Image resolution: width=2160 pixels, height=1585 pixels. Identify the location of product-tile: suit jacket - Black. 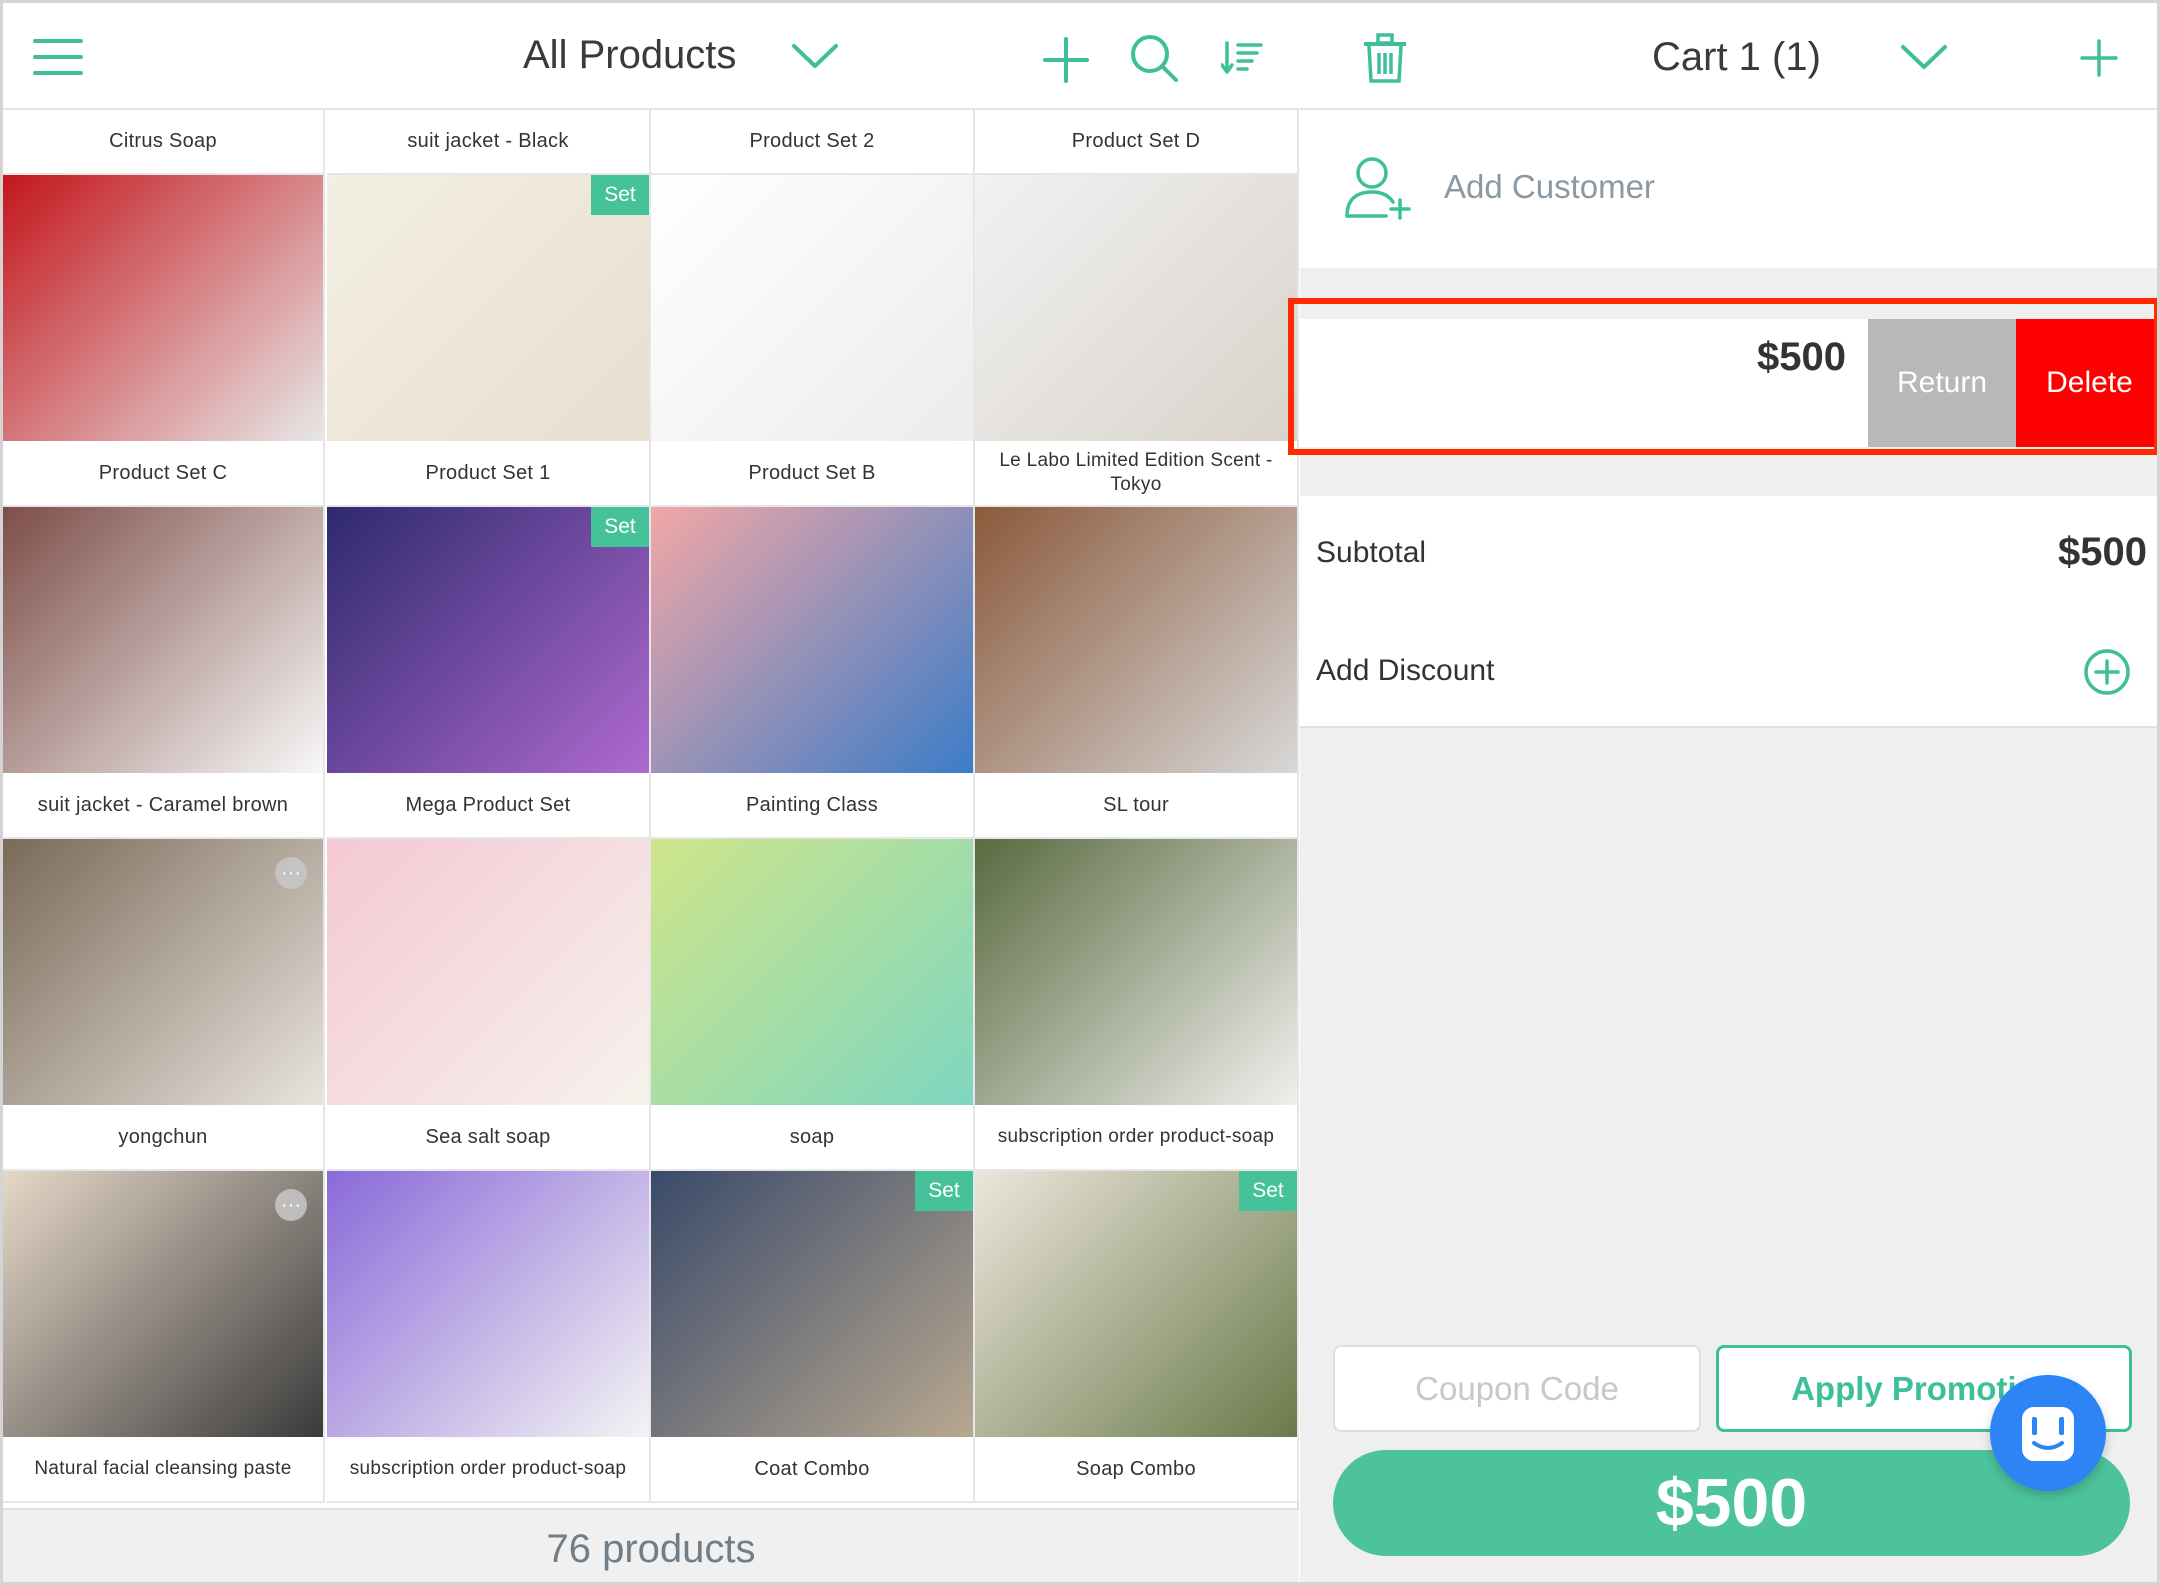
(489, 142).